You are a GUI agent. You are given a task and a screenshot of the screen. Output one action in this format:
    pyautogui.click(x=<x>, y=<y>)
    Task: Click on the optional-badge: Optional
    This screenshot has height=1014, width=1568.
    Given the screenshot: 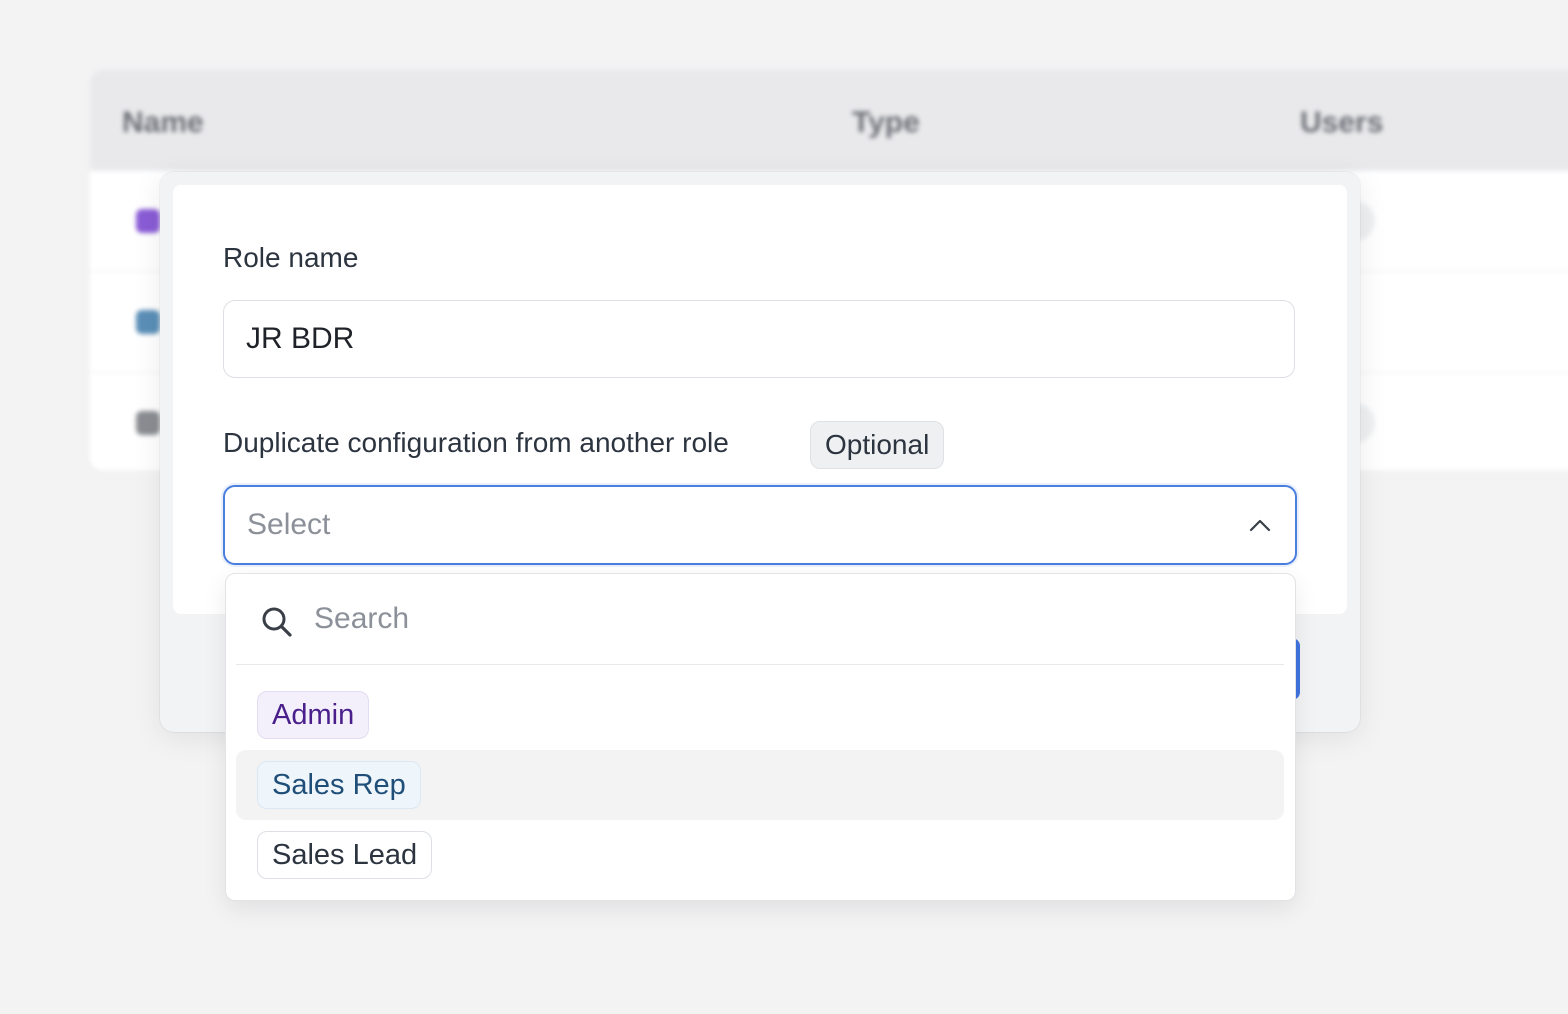 What is the action you would take?
    pyautogui.click(x=877, y=445)
    